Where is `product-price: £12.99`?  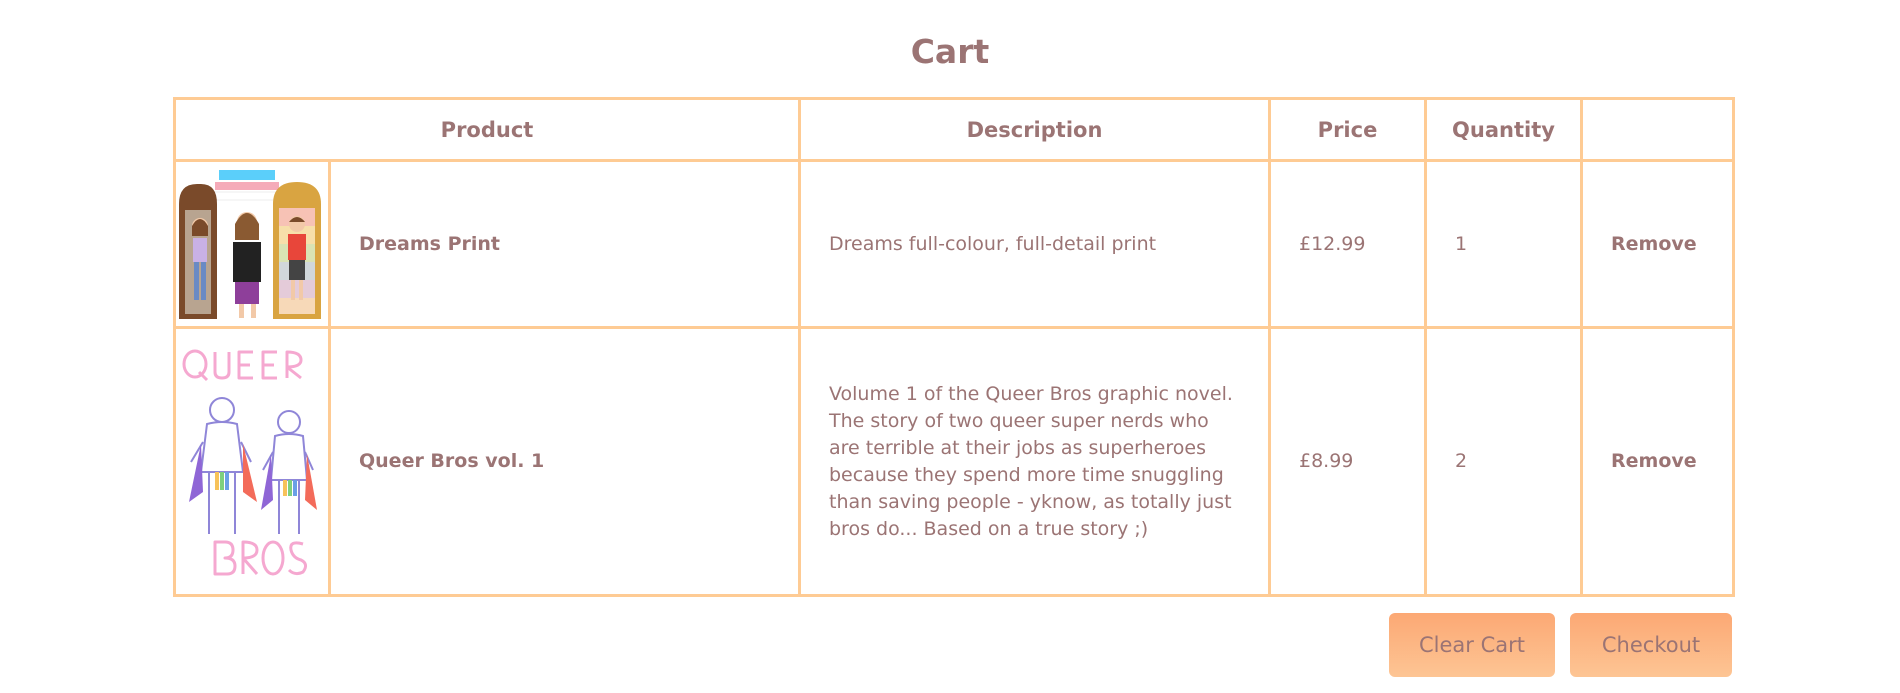 product-price: £12.99 is located at coordinates (1347, 244).